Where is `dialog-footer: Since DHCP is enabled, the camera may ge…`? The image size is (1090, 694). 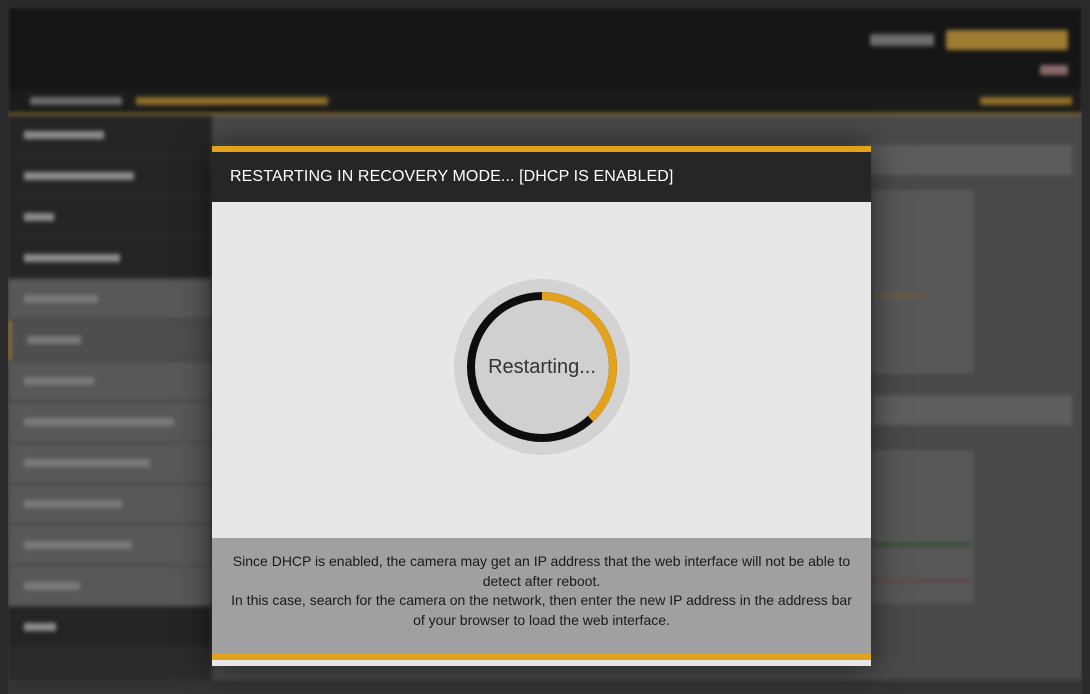
dialog-footer: Since DHCP is enabled, the camera may ge… is located at coordinates (541, 599).